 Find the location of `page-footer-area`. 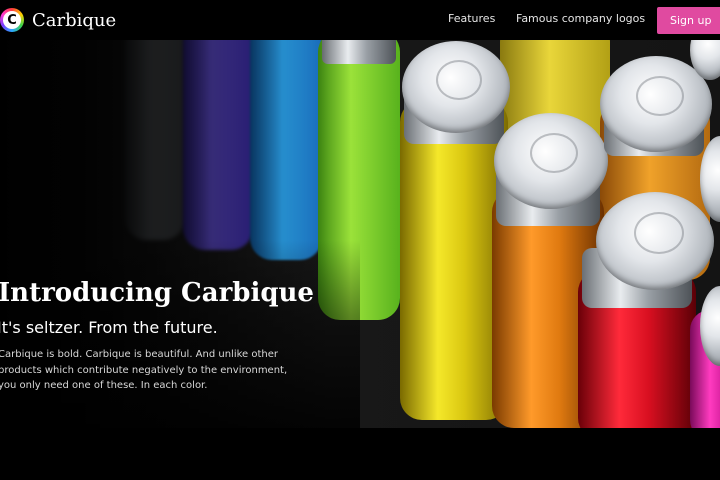

page-footer-area is located at coordinates (360, 454).